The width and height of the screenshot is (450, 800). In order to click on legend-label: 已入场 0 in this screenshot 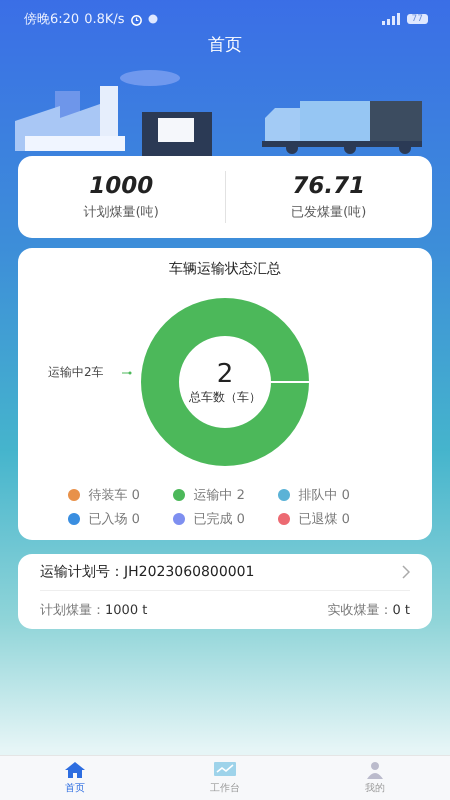, I will do `click(114, 519)`.